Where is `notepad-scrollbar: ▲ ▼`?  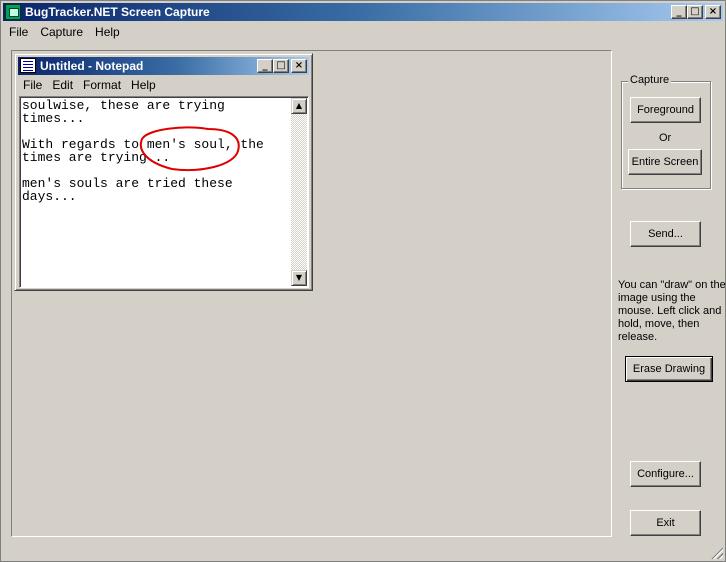 notepad-scrollbar: ▲ ▼ is located at coordinates (299, 192).